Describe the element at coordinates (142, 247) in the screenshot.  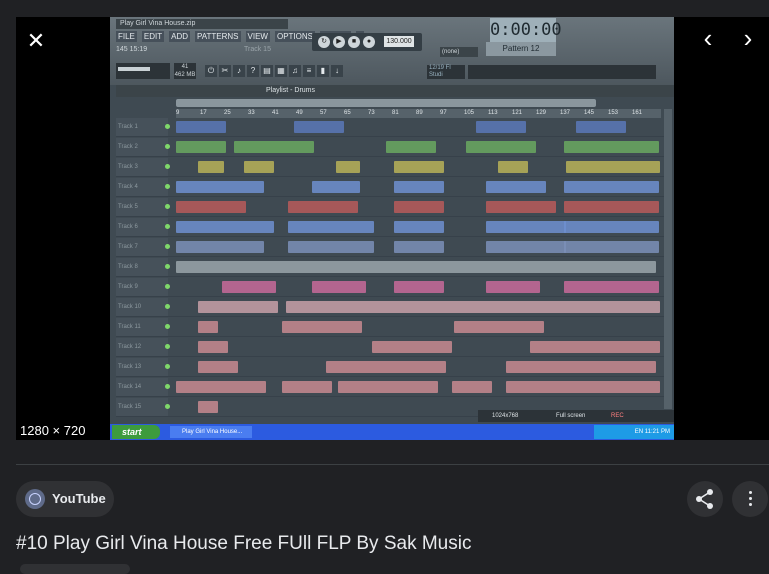
I see `track-name: Track 7` at that location.